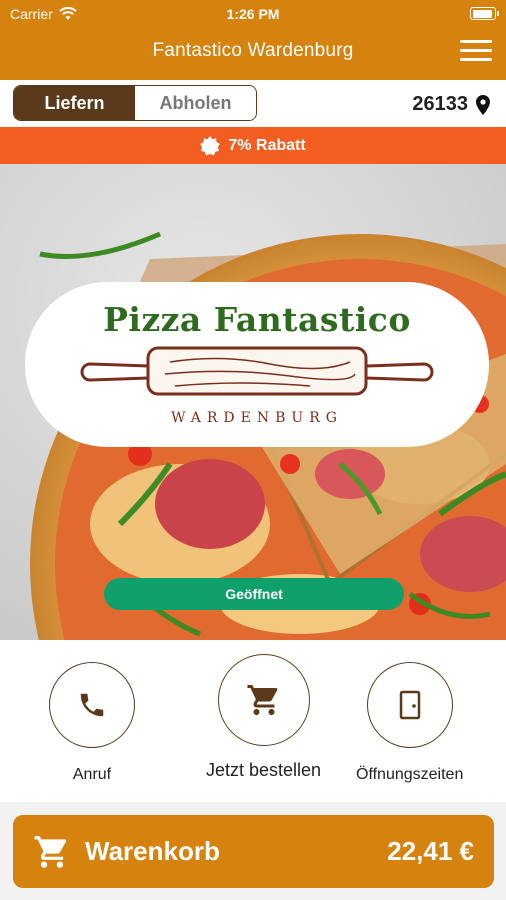 The image size is (506, 900). Describe the element at coordinates (440, 104) in the screenshot. I see `zip-code: 26133` at that location.